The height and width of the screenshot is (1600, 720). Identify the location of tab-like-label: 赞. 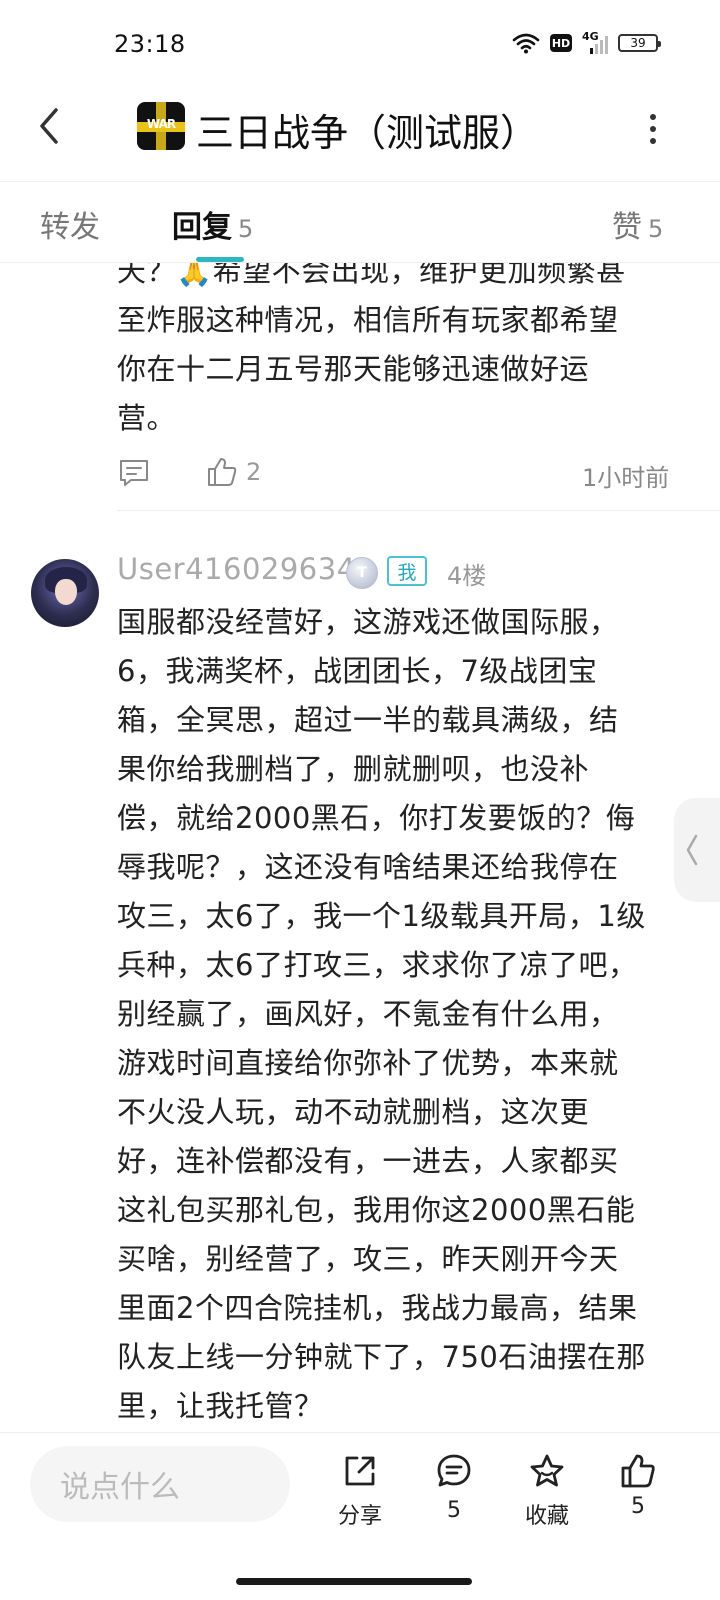
(627, 227).